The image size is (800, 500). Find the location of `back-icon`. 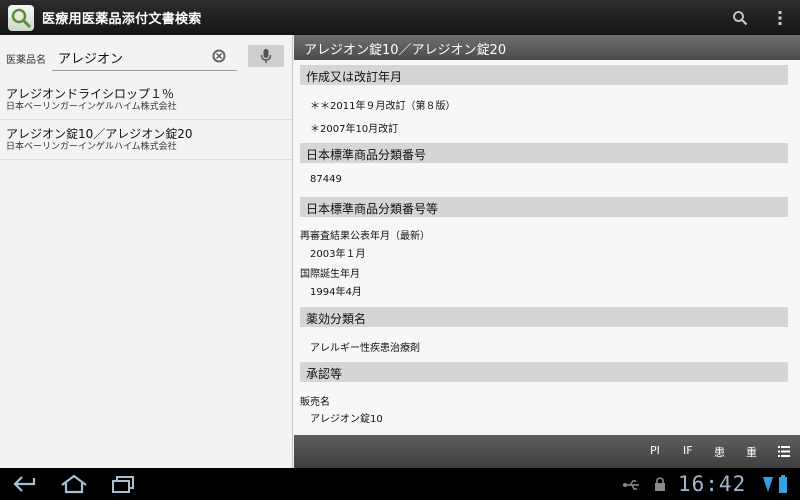

back-icon is located at coordinates (25, 486).